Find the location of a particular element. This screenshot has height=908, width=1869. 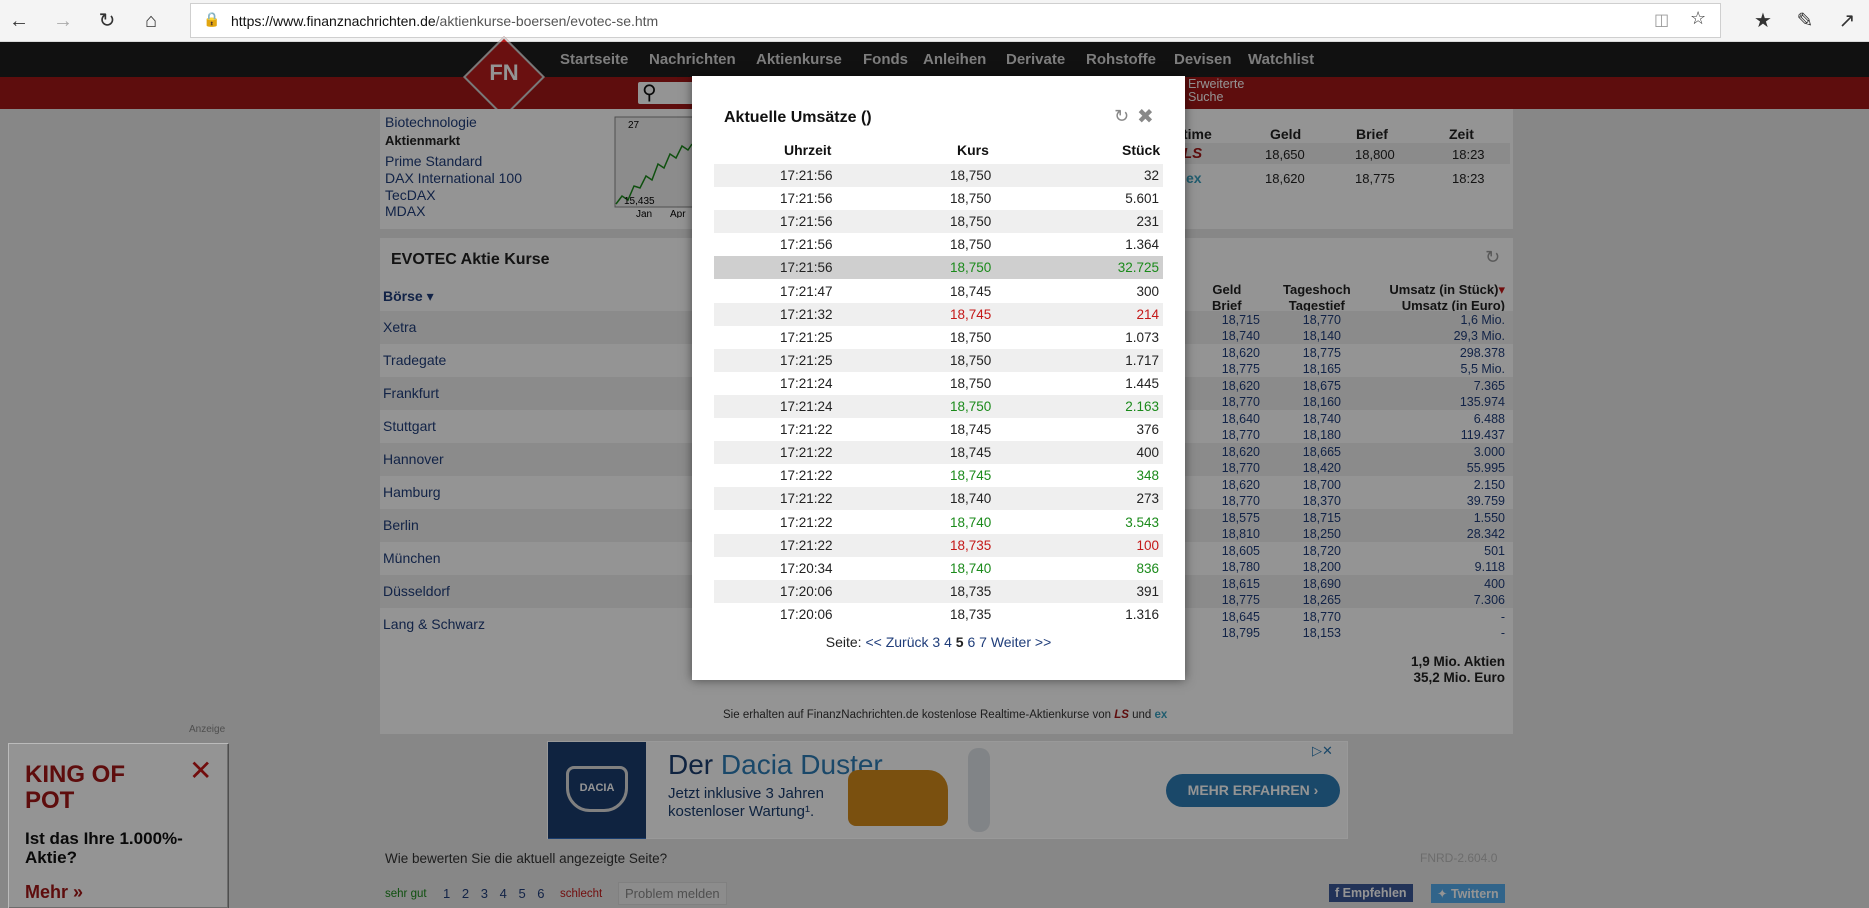

trade-row: 17:21:22 18,735 100 is located at coordinates (938, 545).